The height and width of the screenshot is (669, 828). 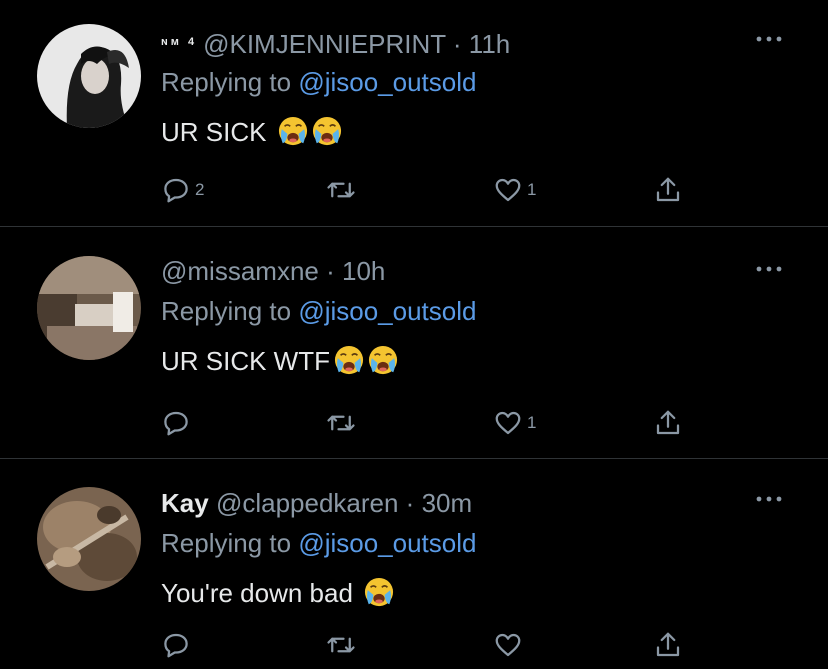 I want to click on display-name: ɴᴍ 4, so click(x=179, y=42).